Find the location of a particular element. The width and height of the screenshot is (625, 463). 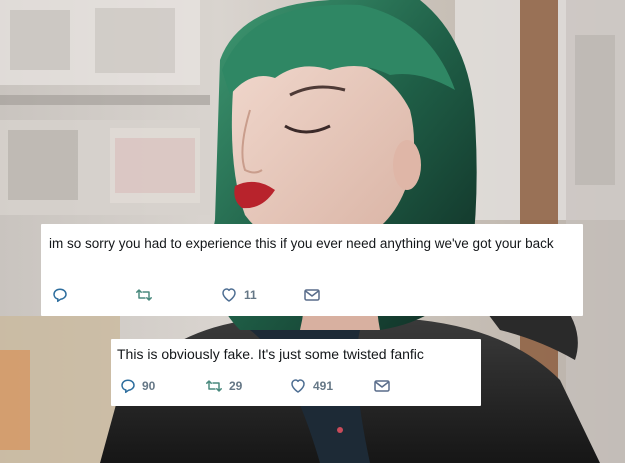

tweet-actions: 11 is located at coordinates (312, 295).